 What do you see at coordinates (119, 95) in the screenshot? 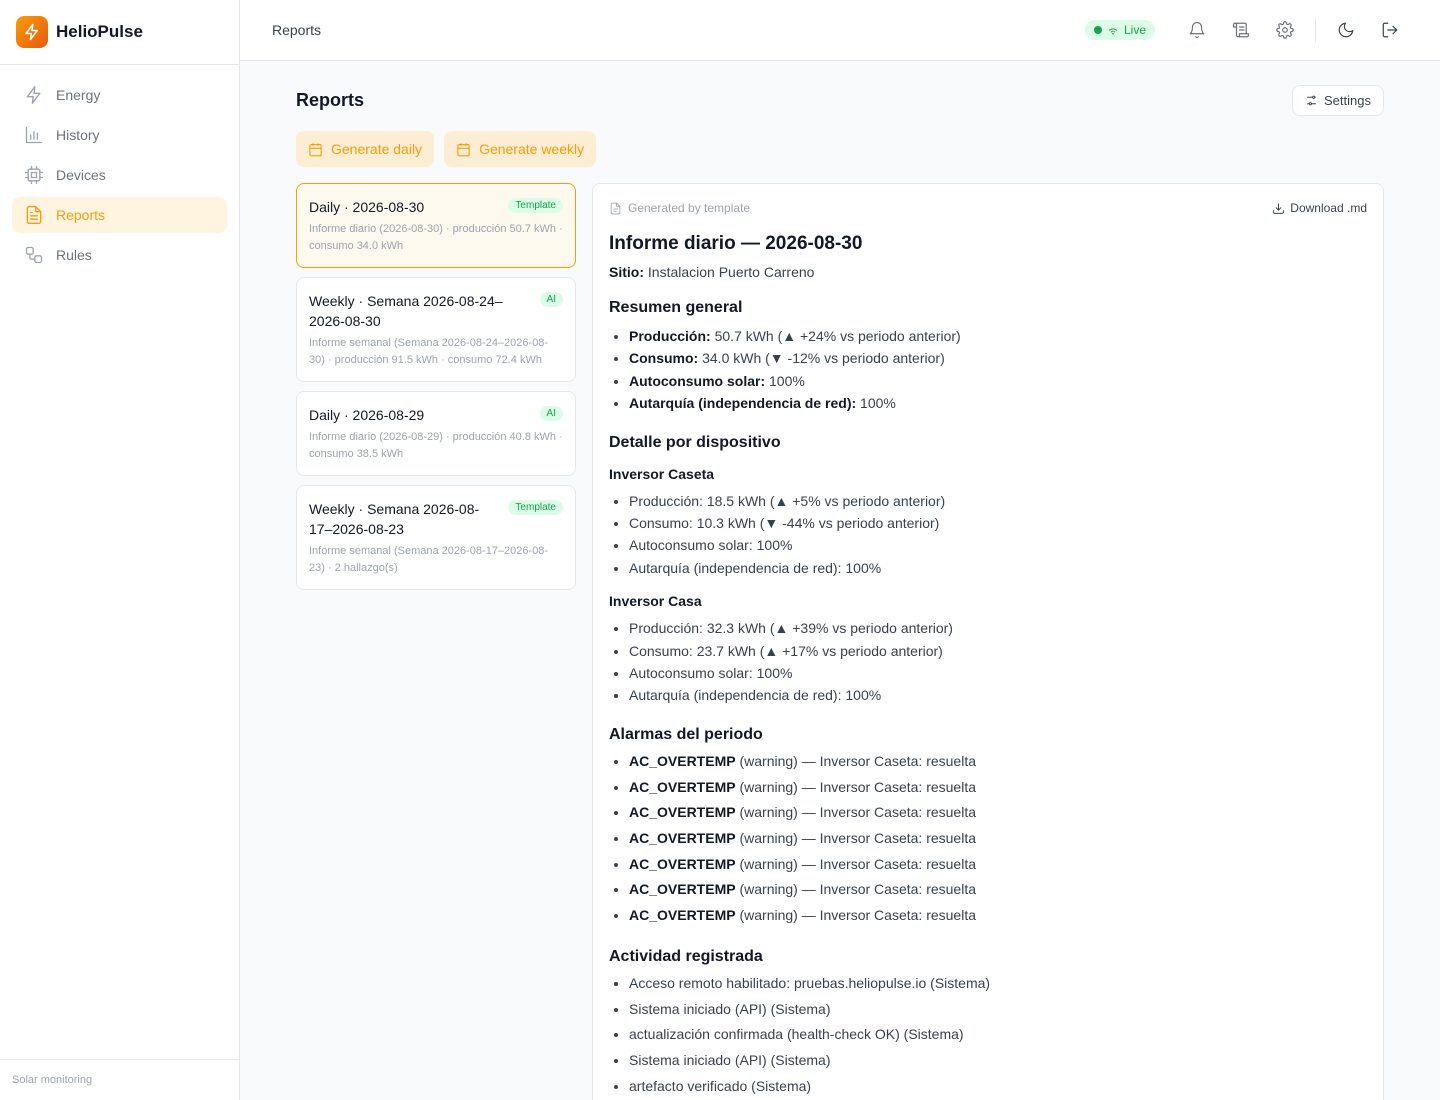
I see `sidebar-item-energy: Energy` at bounding box center [119, 95].